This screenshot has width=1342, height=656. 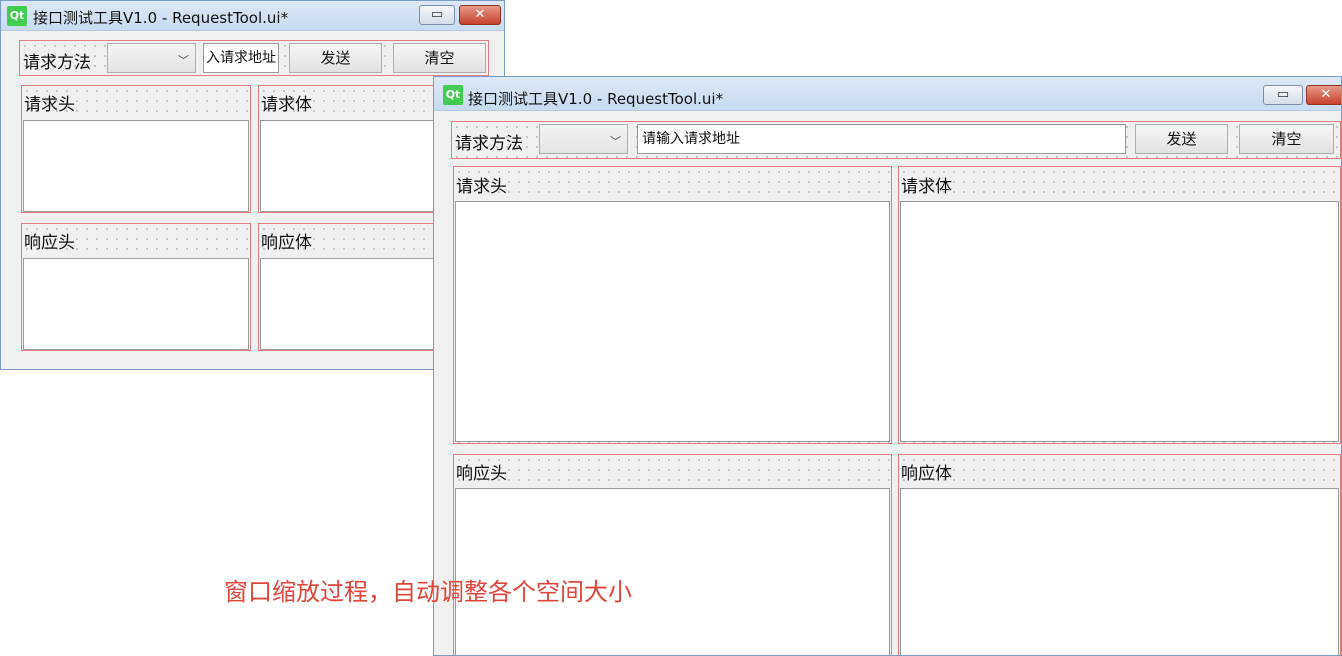 I want to click on small-titlebar: Qt 接口测试工具V1.0 - RequestTool.ui* ▭ ✕, so click(x=252, y=16).